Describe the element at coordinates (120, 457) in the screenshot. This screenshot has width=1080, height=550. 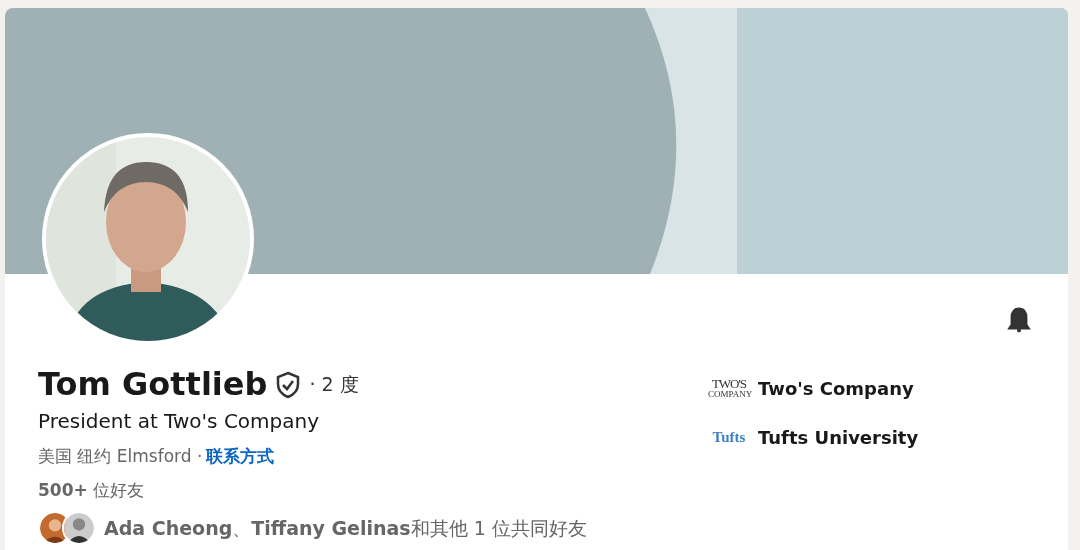
I see `location: 美国 纽约 Elmsford ·` at that location.